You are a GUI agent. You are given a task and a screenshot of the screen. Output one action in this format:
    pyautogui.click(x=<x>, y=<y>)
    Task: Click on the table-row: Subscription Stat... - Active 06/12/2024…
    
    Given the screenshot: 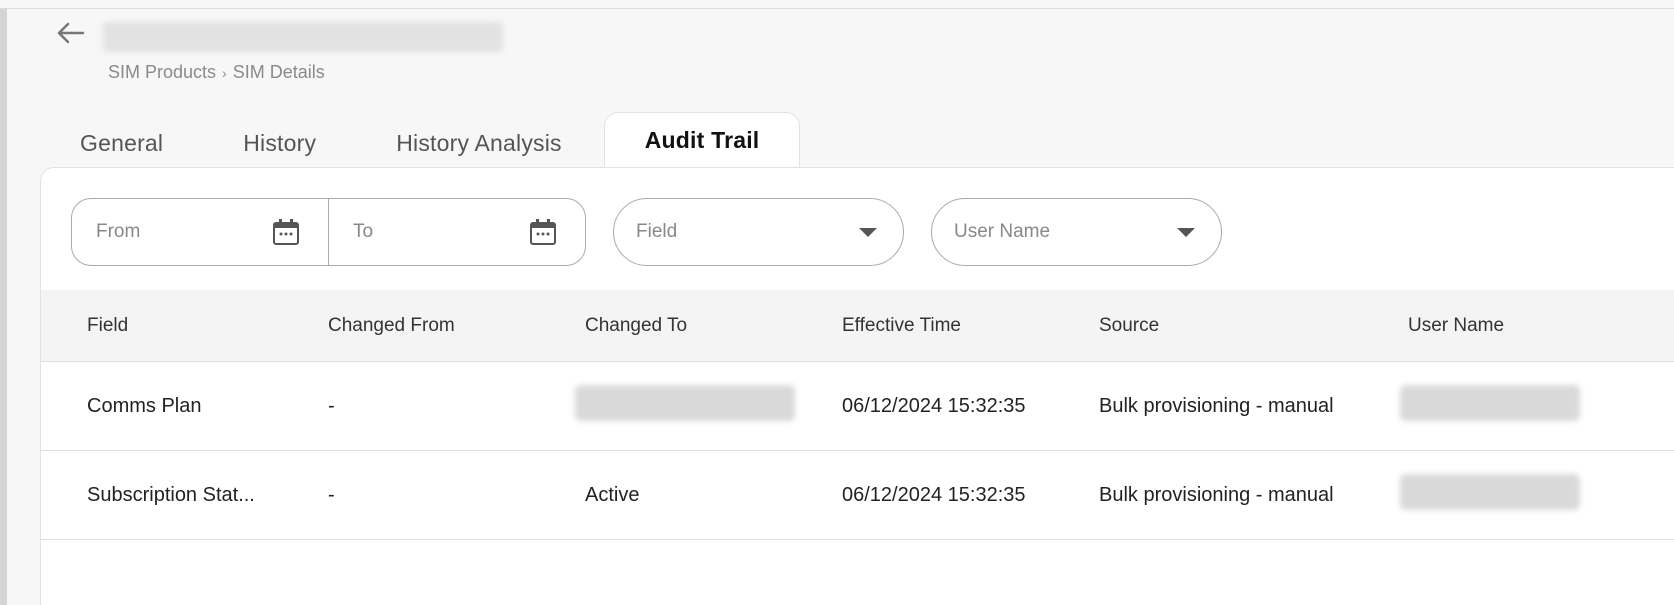 What is the action you would take?
    pyautogui.click(x=857, y=495)
    